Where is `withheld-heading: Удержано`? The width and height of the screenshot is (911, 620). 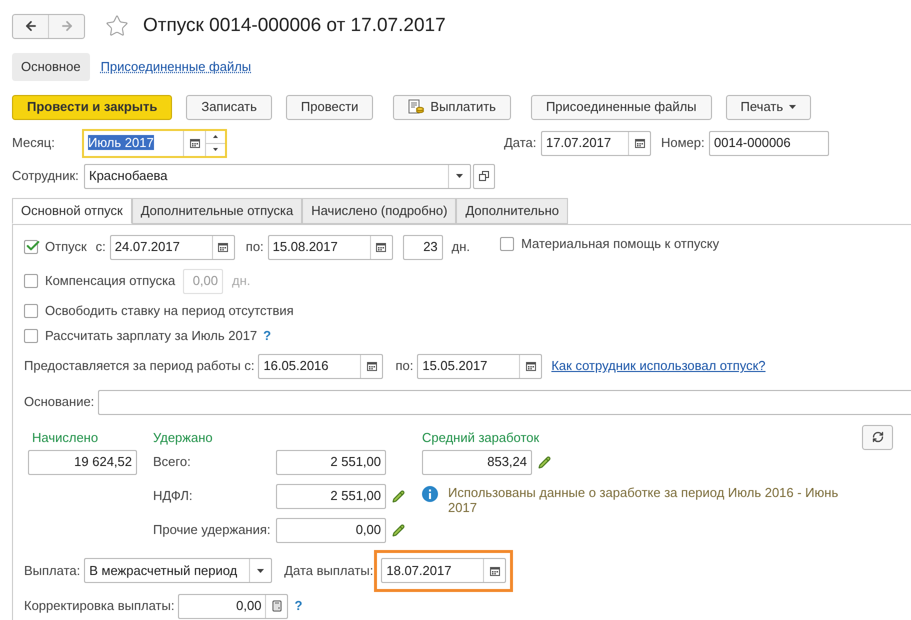
withheld-heading: Удержано is located at coordinates (183, 437).